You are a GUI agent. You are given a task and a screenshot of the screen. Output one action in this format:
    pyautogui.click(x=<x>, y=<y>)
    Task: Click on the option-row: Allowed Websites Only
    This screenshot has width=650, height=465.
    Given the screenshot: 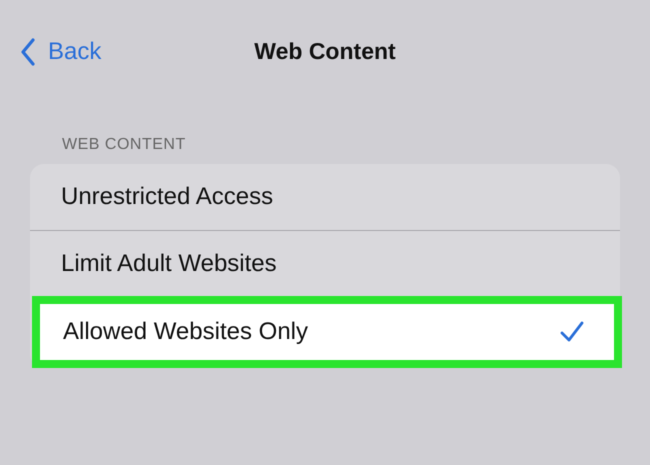 What is the action you would take?
    pyautogui.click(x=327, y=332)
    